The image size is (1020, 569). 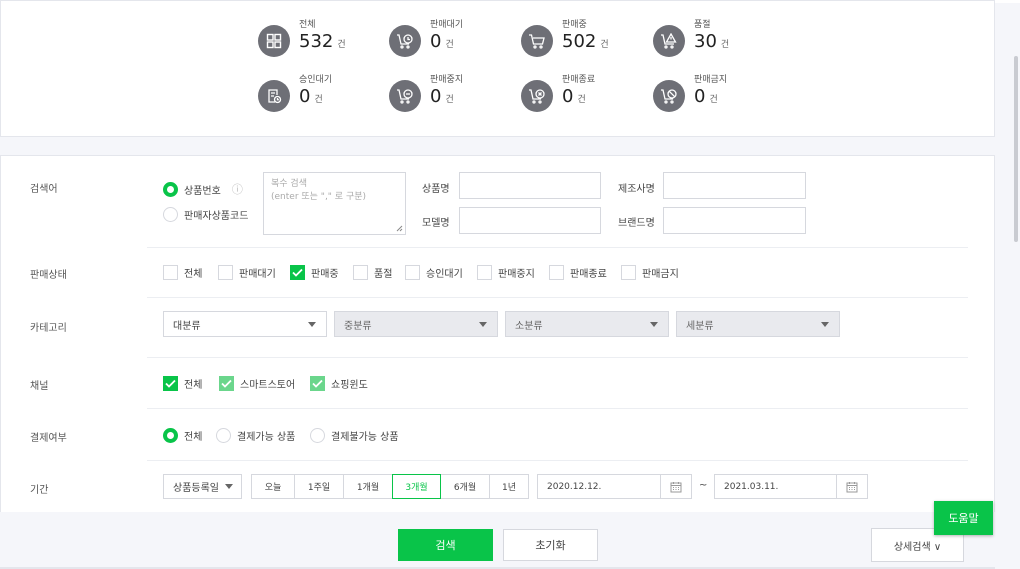 What do you see at coordinates (650, 272) in the screenshot?
I see `status-prohibited-checkbox: 판매금지` at bounding box center [650, 272].